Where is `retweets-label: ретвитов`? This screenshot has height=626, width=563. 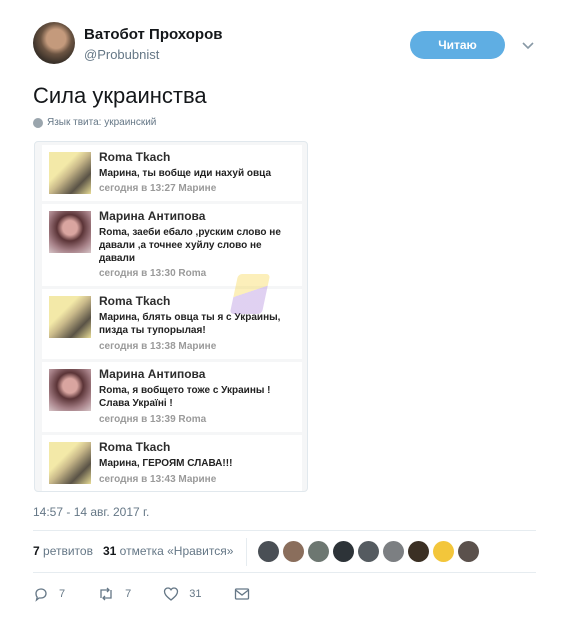 retweets-label: ретвитов is located at coordinates (68, 551).